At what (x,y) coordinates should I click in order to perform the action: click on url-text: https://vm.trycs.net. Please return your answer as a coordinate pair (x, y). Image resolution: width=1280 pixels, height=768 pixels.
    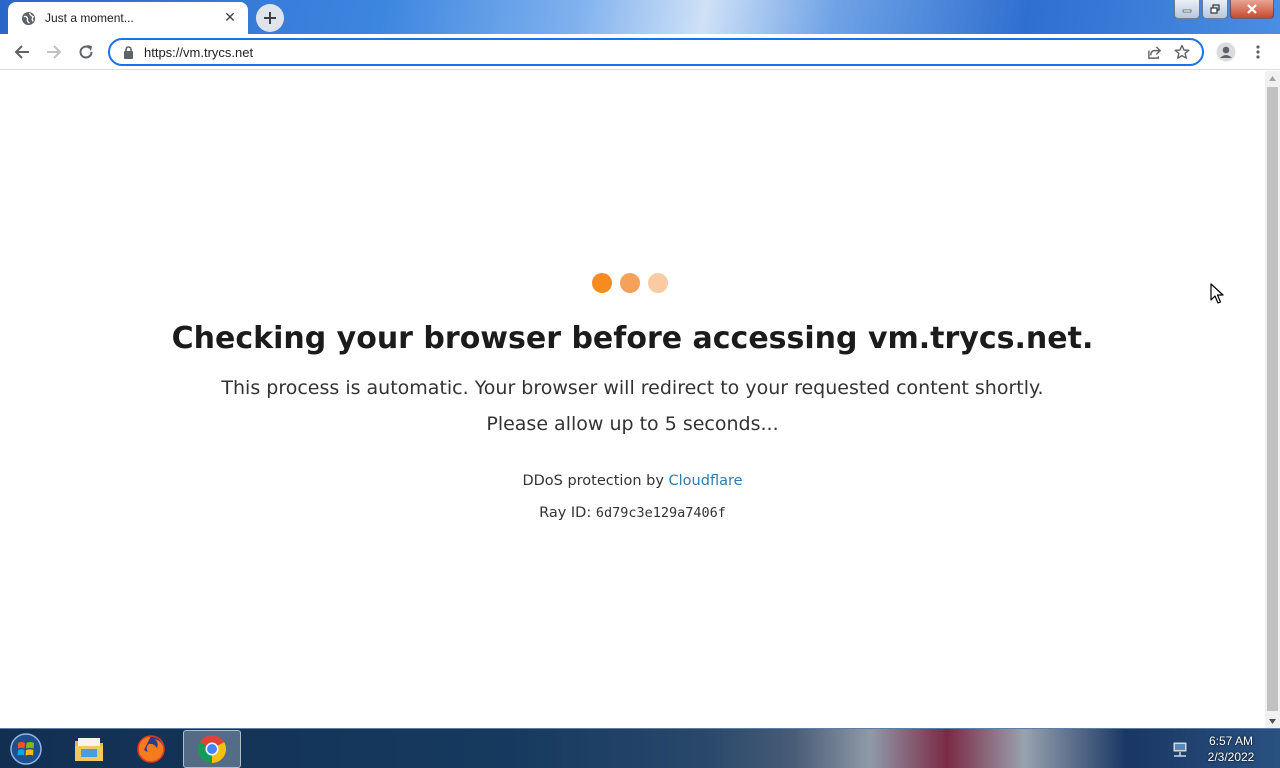
    Looking at the image, I should click on (642, 52).